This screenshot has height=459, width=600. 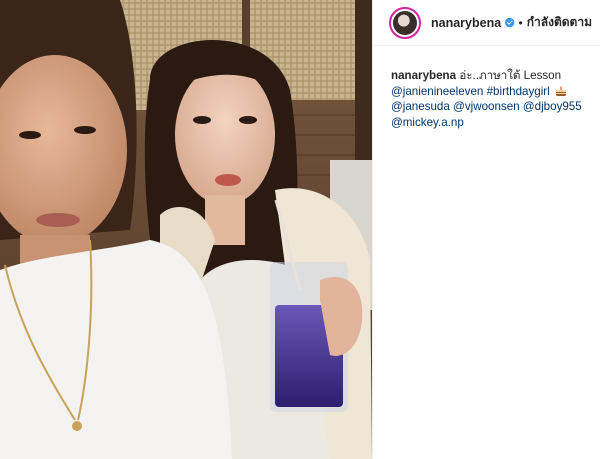 What do you see at coordinates (560, 91) in the screenshot?
I see `cake-emoji-icon` at bounding box center [560, 91].